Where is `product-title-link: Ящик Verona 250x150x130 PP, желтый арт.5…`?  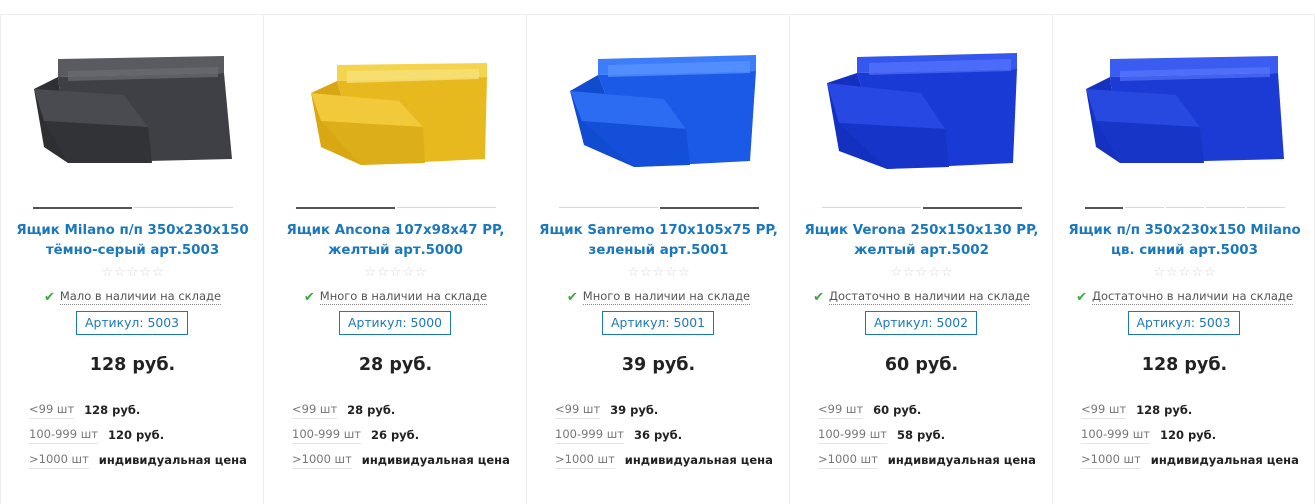
product-title-link: Ящик Verona 250x150x130 PP, желтый арт.5… is located at coordinates (921, 241).